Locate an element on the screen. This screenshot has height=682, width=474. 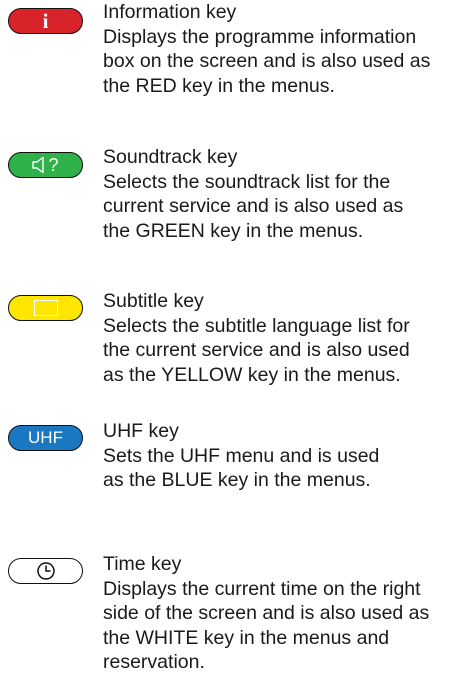
key-description-line: the WHITE key in the menus and is located at coordinates (246, 637).